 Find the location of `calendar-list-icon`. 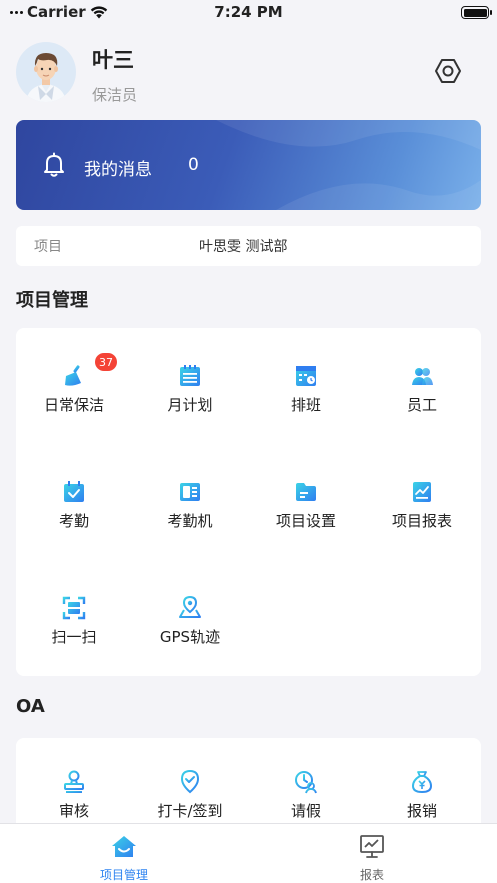

calendar-list-icon is located at coordinates (190, 375).